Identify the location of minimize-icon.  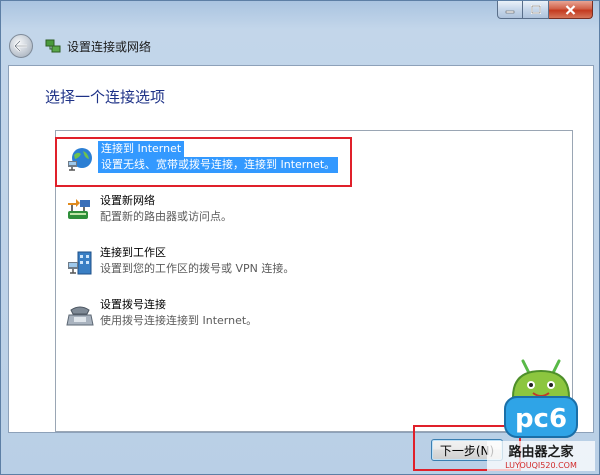
(510, 11).